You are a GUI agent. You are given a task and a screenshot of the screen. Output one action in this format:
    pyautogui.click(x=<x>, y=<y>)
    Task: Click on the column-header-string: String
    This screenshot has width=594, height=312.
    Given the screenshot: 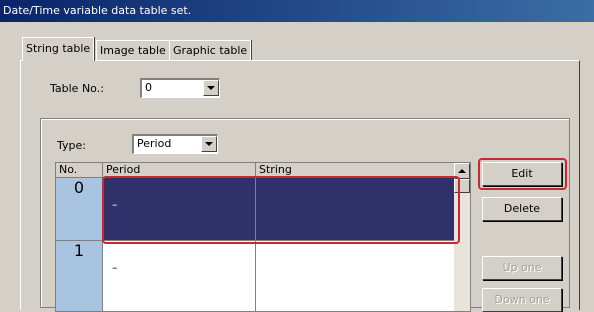 What is the action you would take?
    pyautogui.click(x=356, y=170)
    